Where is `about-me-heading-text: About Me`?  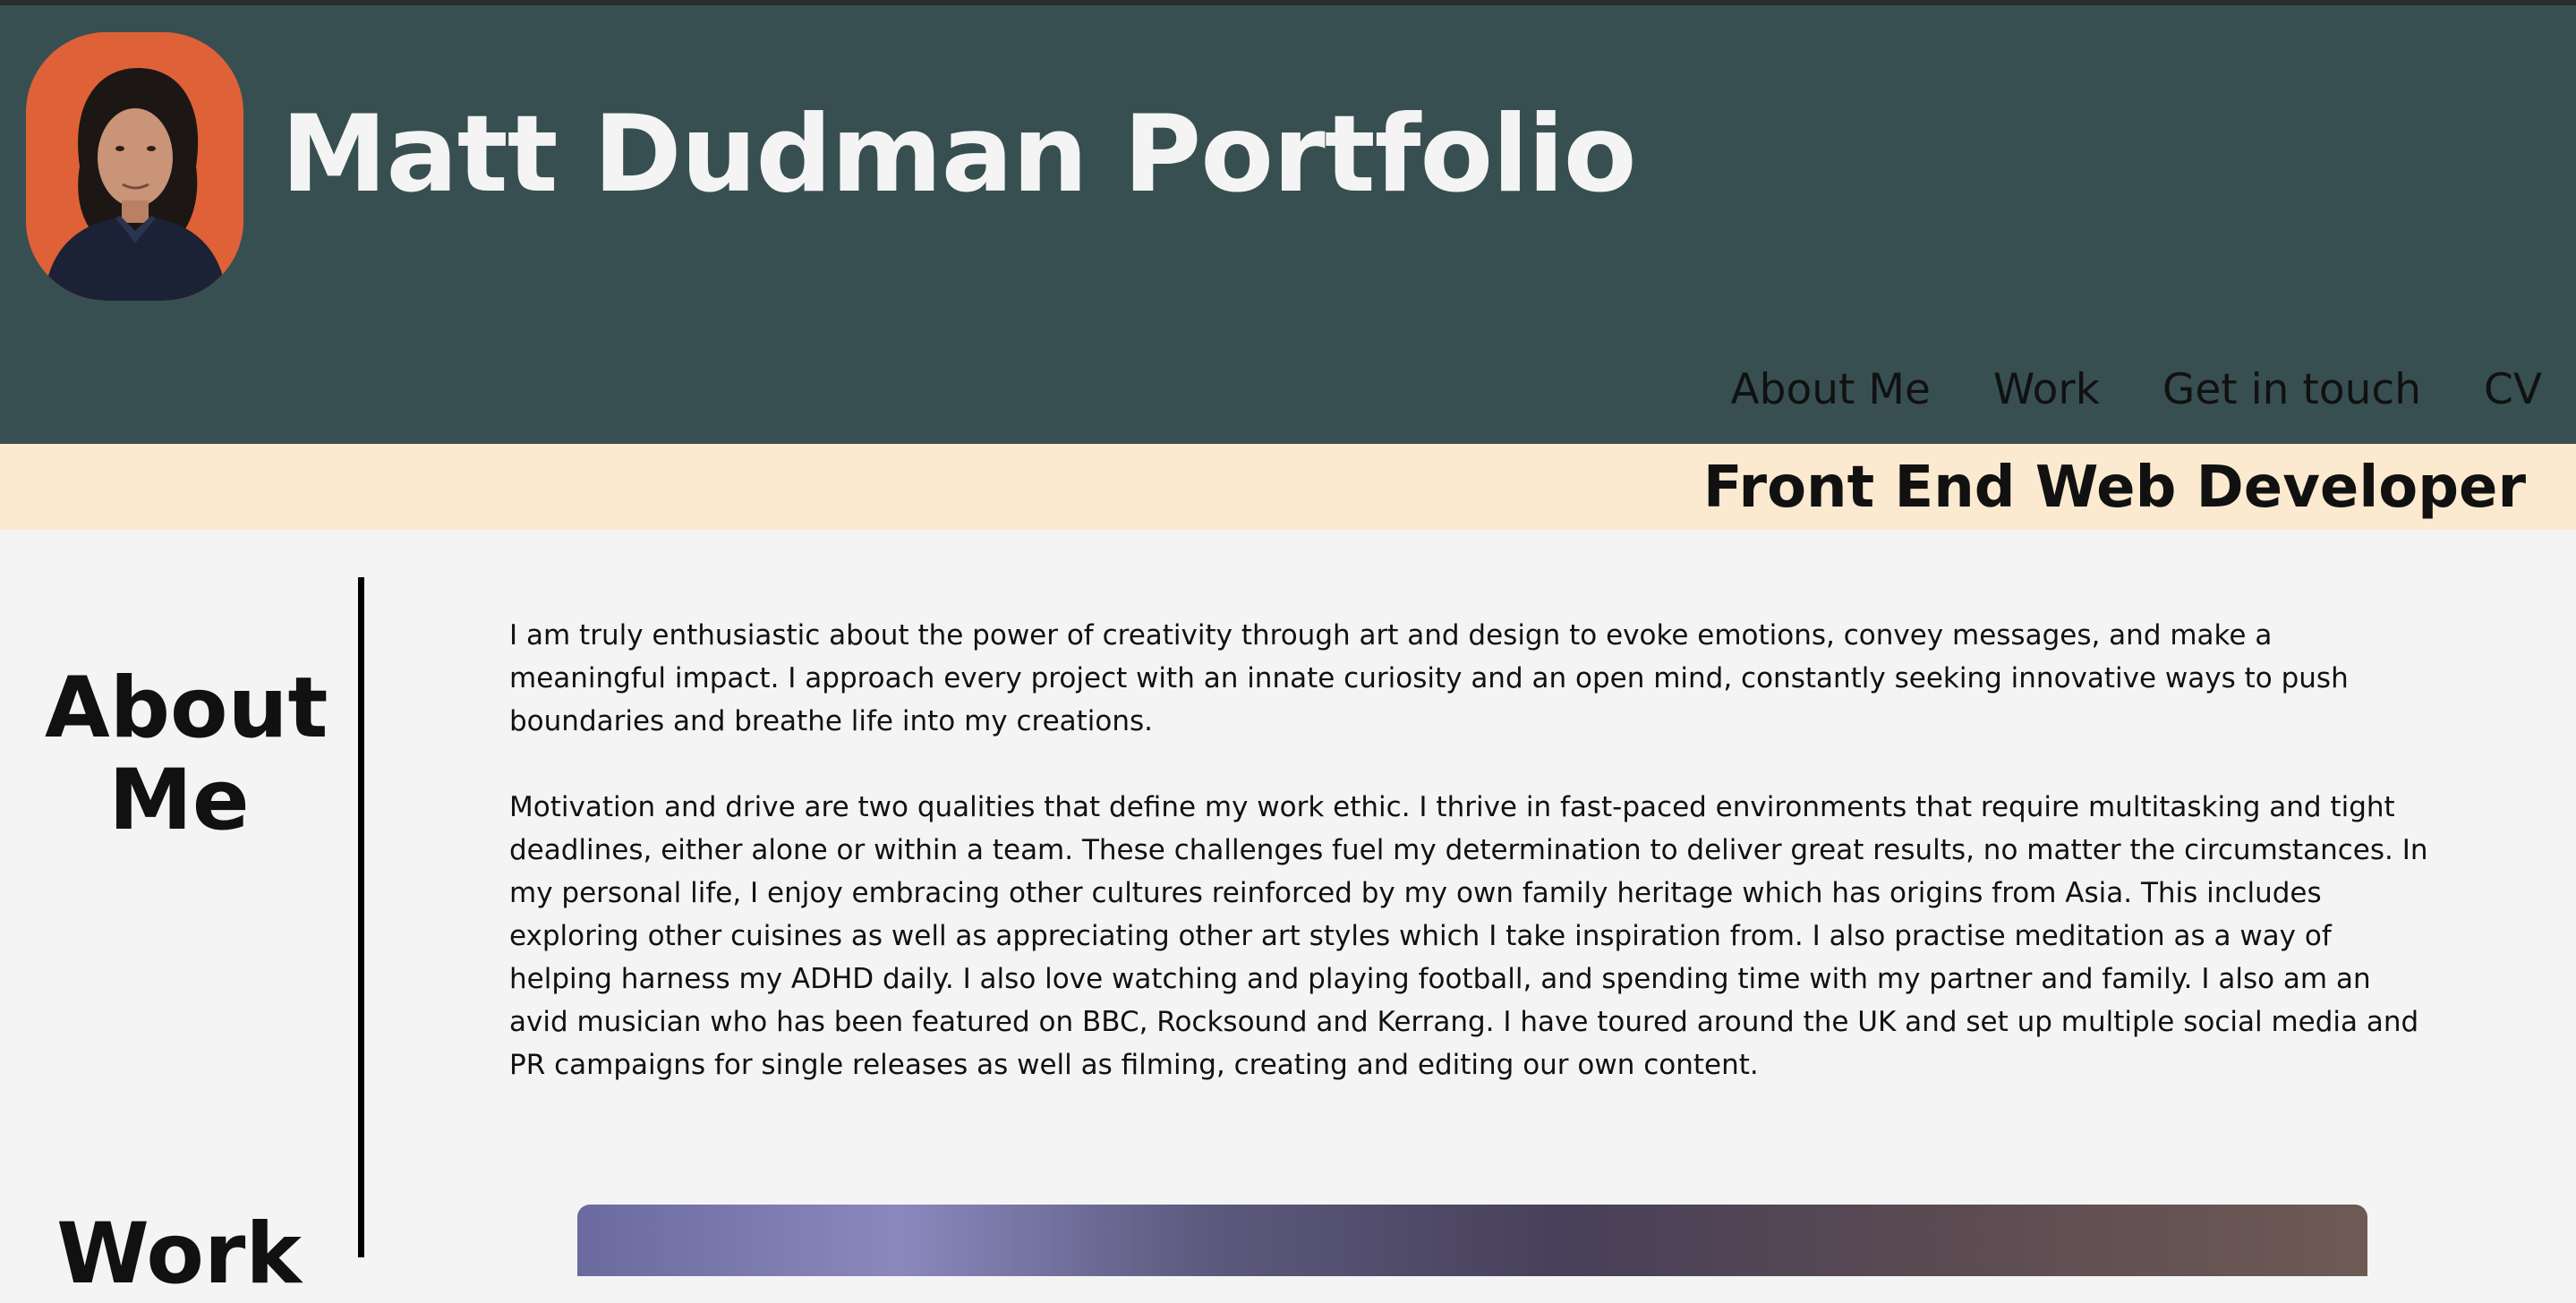 about-me-heading-text: About Me is located at coordinates (186, 755).